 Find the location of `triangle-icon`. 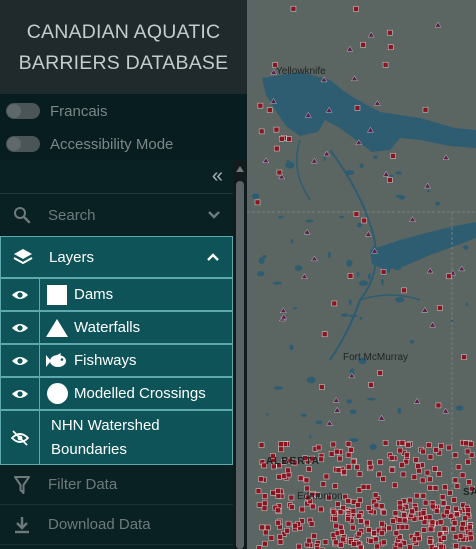

triangle-icon is located at coordinates (57, 327).